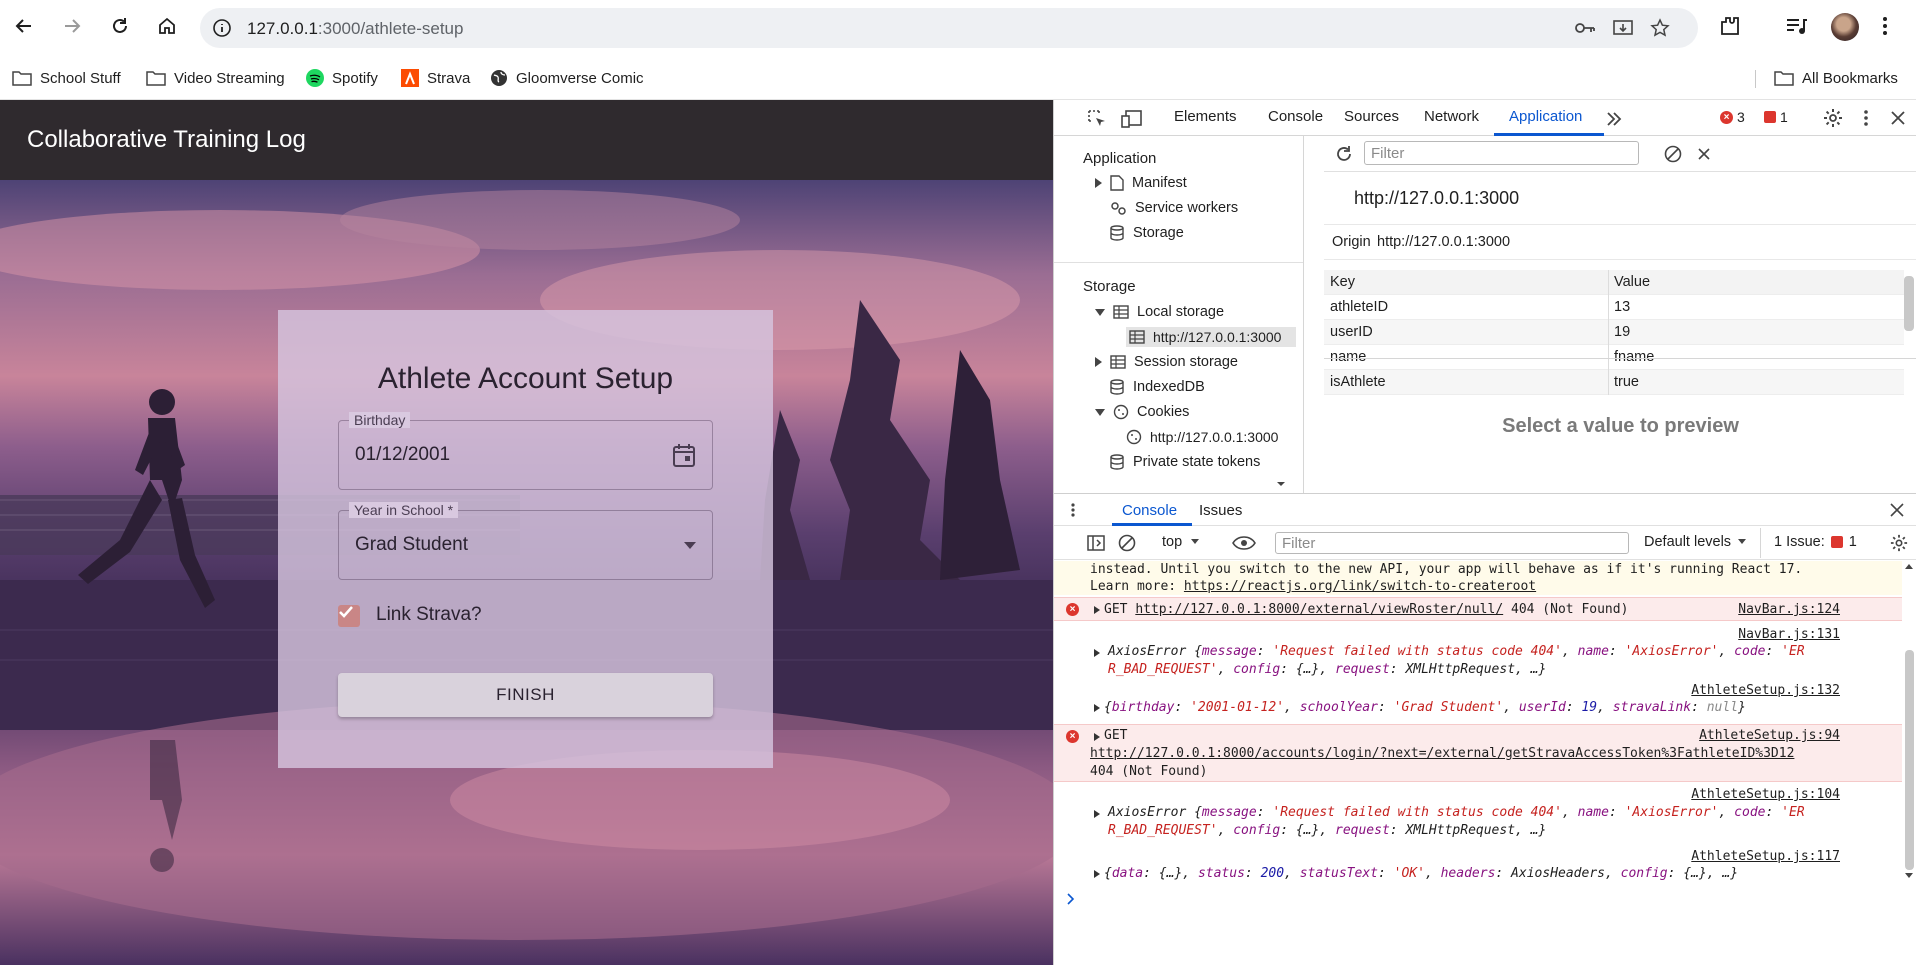 This screenshot has height=966, width=1916. I want to click on sidebar-item-local-storage: Local storage, so click(1159, 312).